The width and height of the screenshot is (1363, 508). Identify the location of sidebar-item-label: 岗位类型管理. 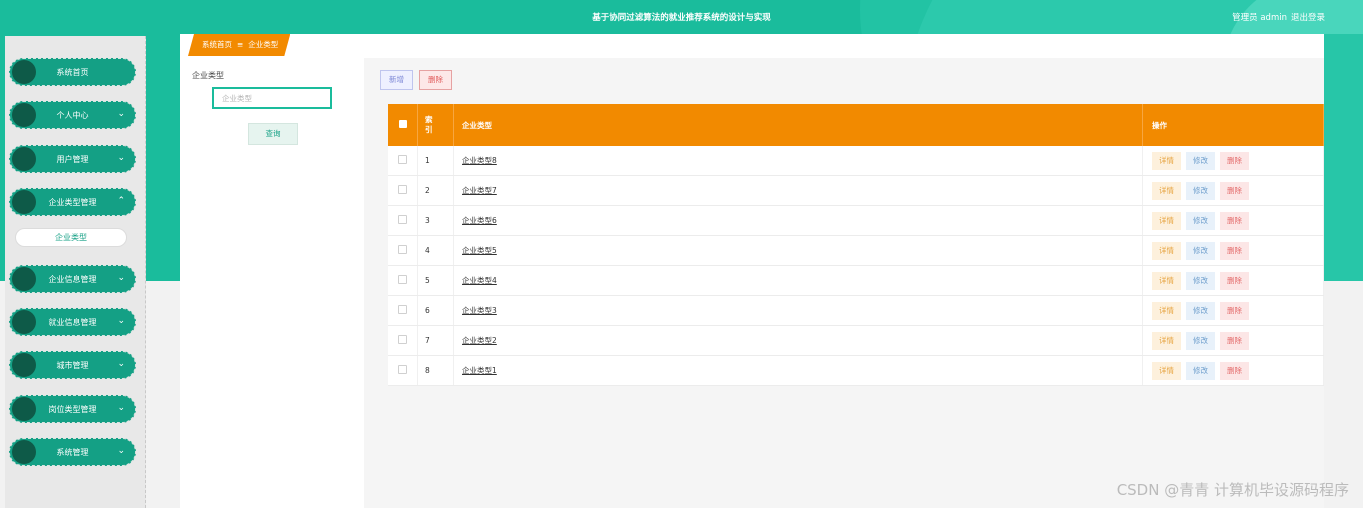
(72, 409).